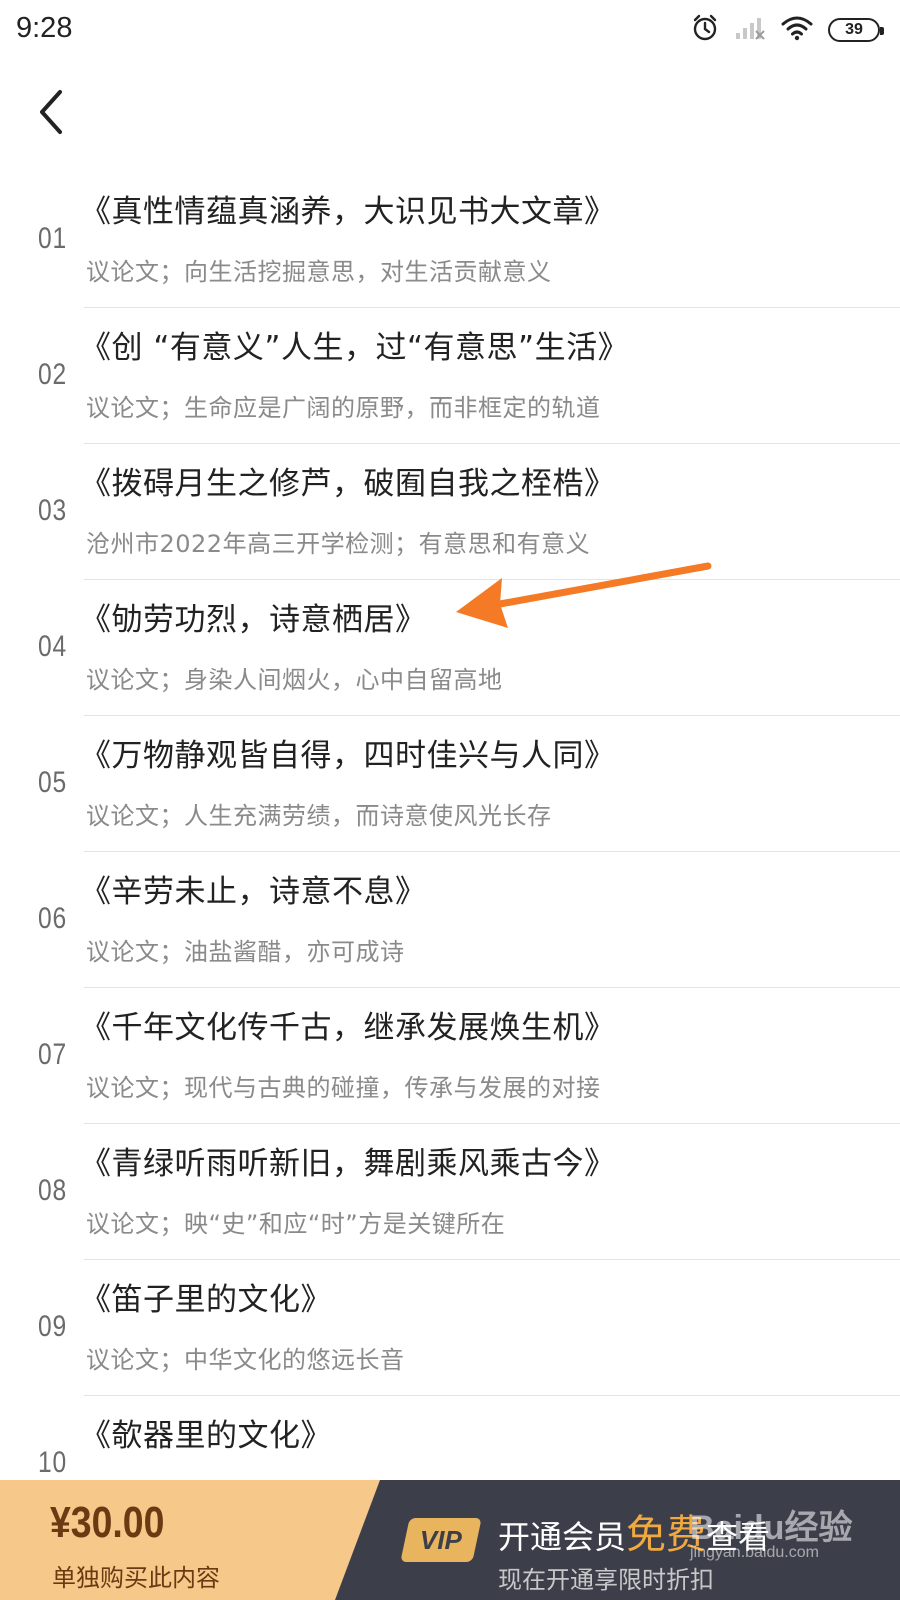  What do you see at coordinates (53, 782) in the screenshot?
I see `chapter-number: 05` at bounding box center [53, 782].